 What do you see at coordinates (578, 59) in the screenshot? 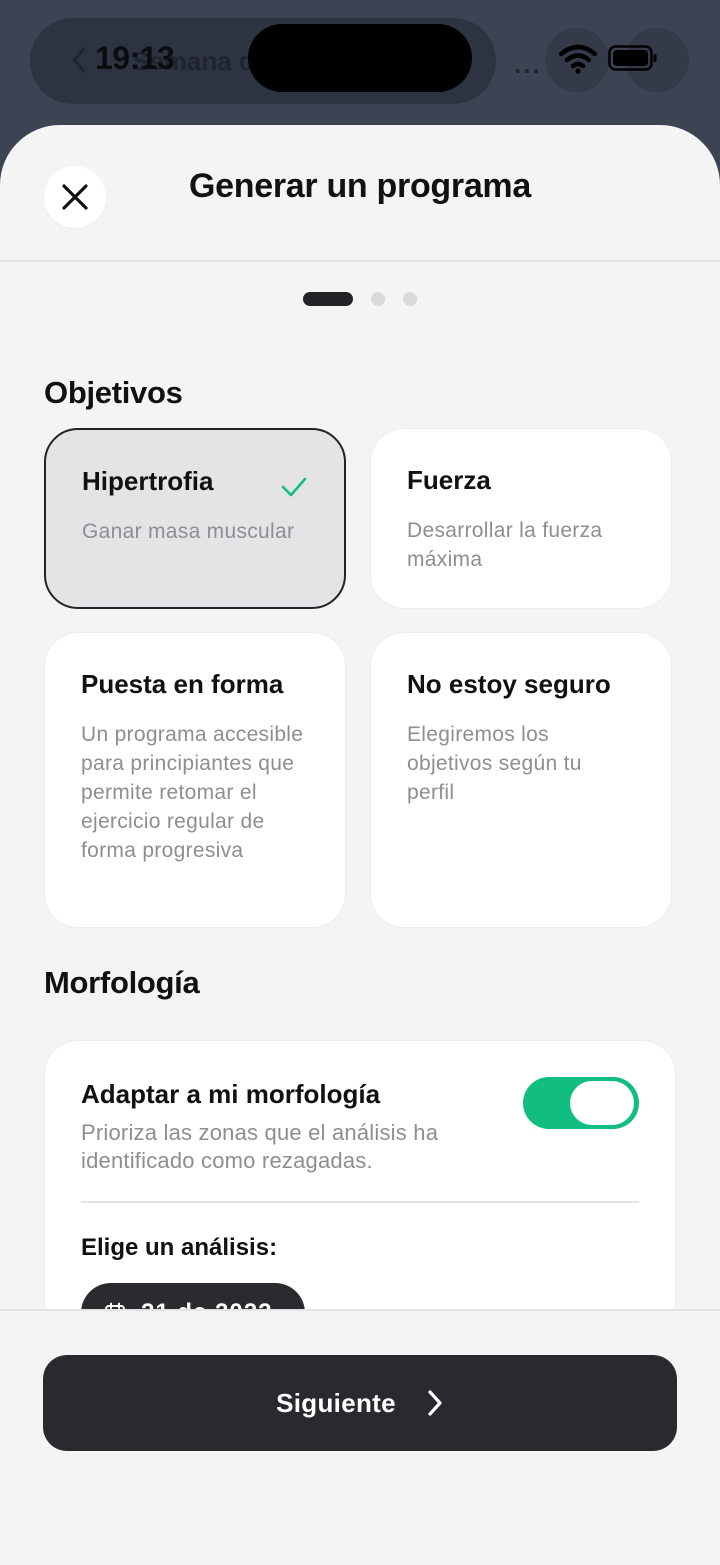
I see `wifi-icon` at bounding box center [578, 59].